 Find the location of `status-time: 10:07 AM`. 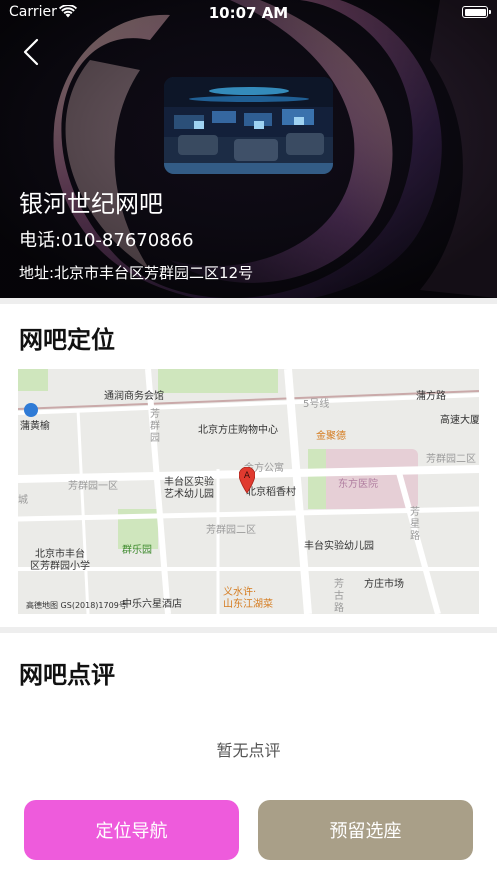

status-time: 10:07 AM is located at coordinates (248, 13).